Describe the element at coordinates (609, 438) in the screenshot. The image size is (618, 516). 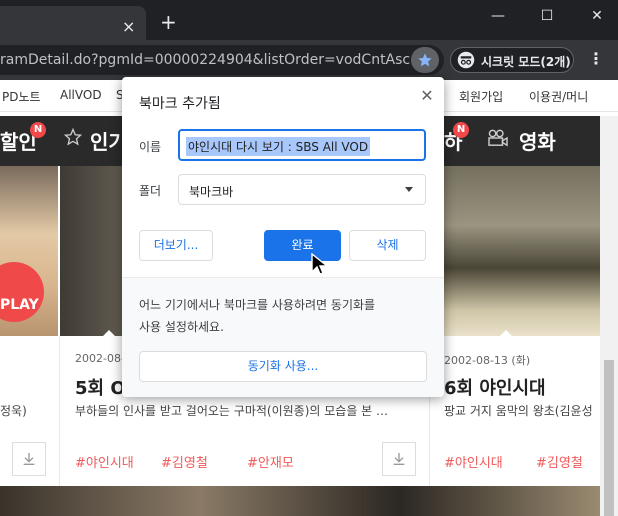
I see `scrollbar-thumb` at that location.